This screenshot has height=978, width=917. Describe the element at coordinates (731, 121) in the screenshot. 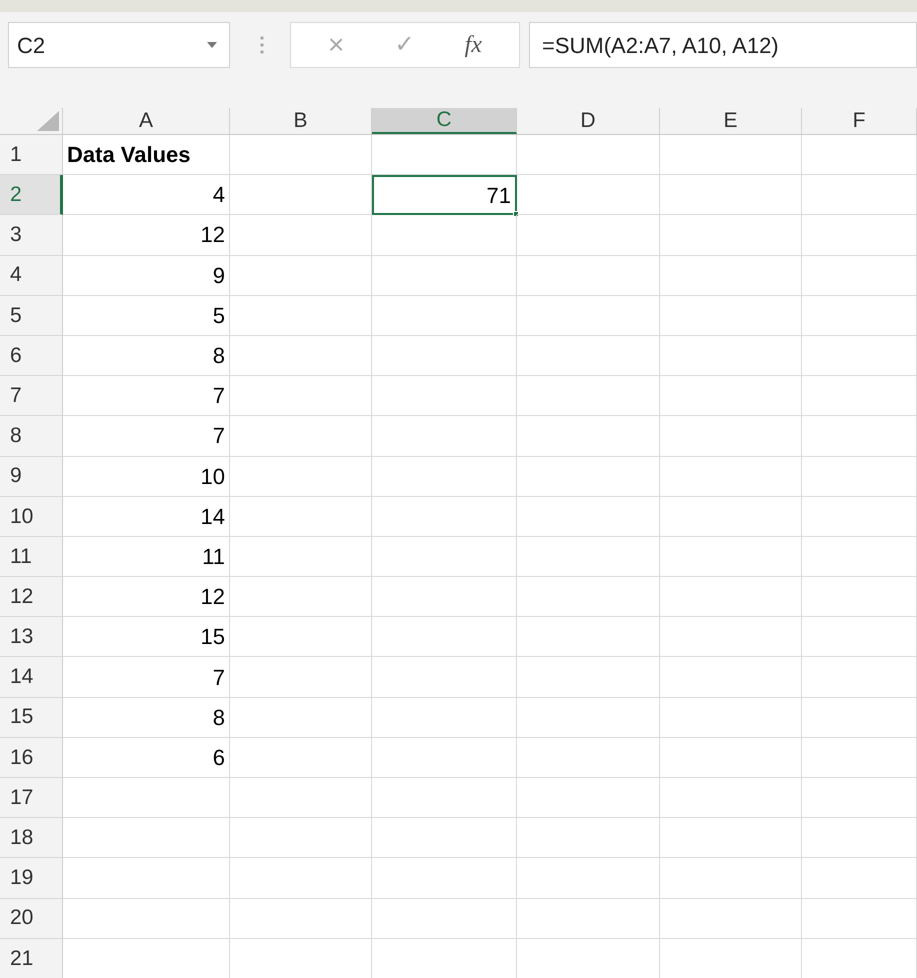

I see `column-header: E` at that location.